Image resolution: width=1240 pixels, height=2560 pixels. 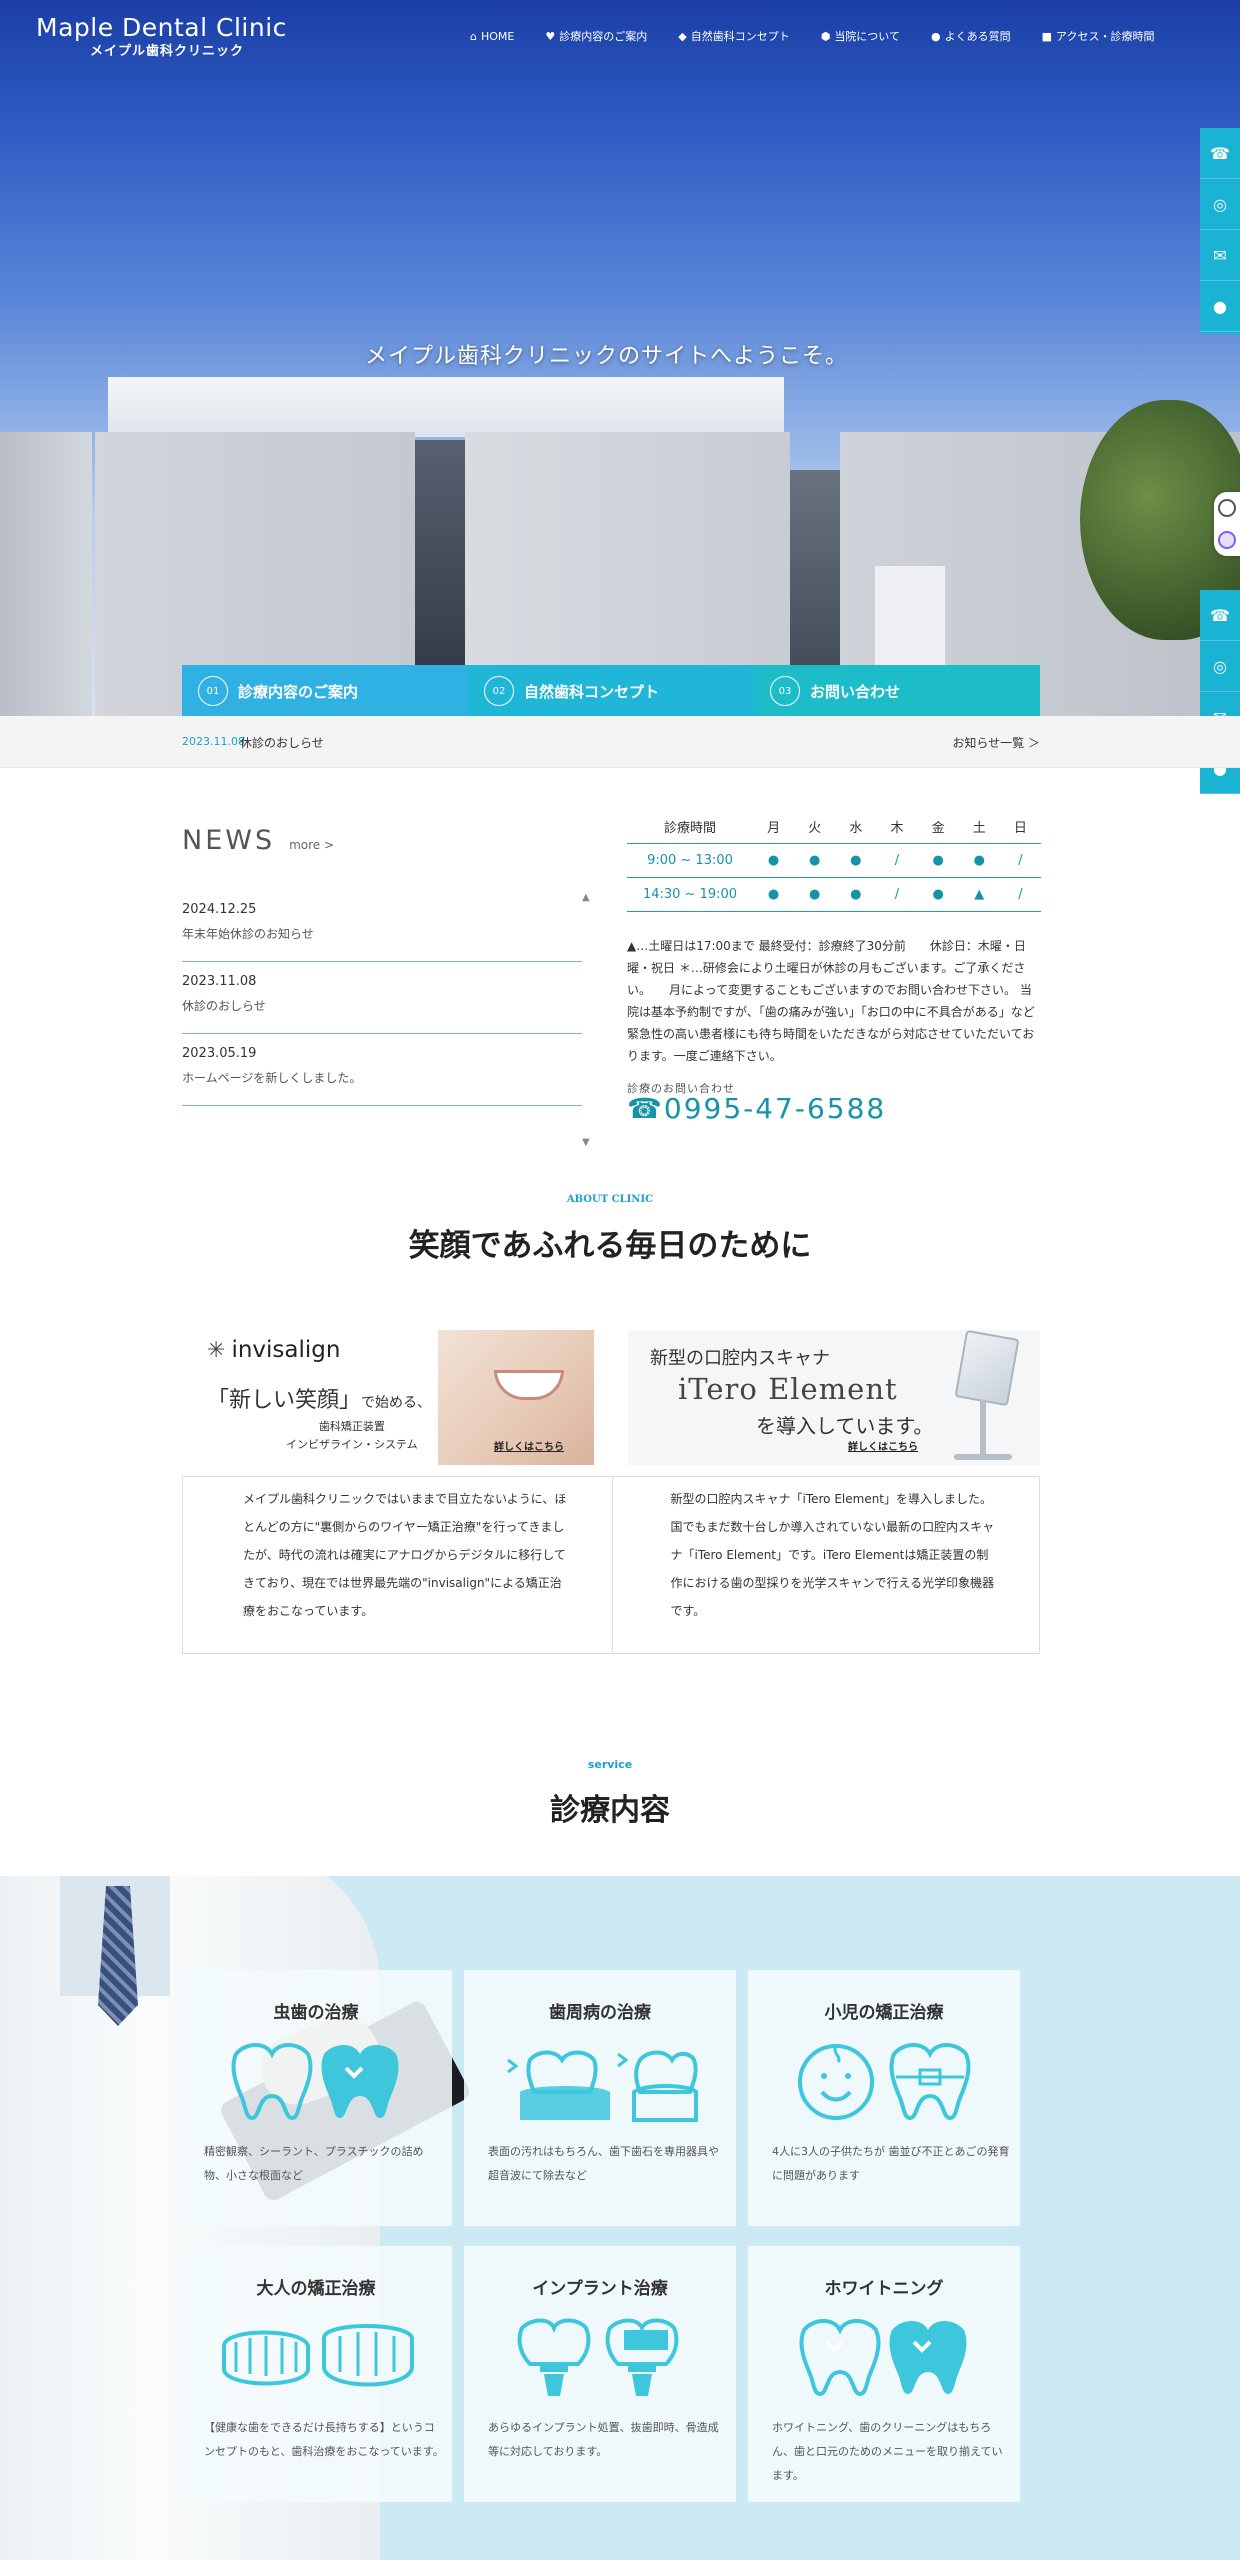 What do you see at coordinates (219, 909) in the screenshot?
I see `news-date: 2024.12.25` at bounding box center [219, 909].